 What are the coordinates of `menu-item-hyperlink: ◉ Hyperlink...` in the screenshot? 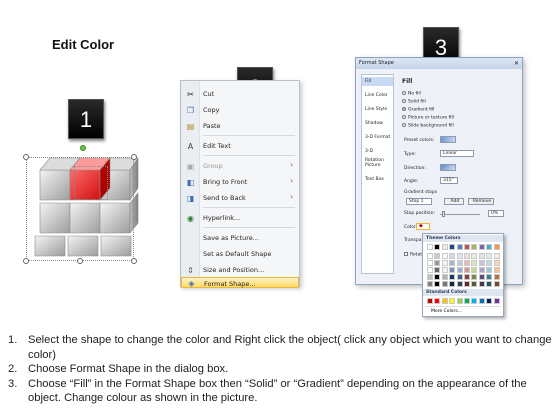 It's located at (240, 218).